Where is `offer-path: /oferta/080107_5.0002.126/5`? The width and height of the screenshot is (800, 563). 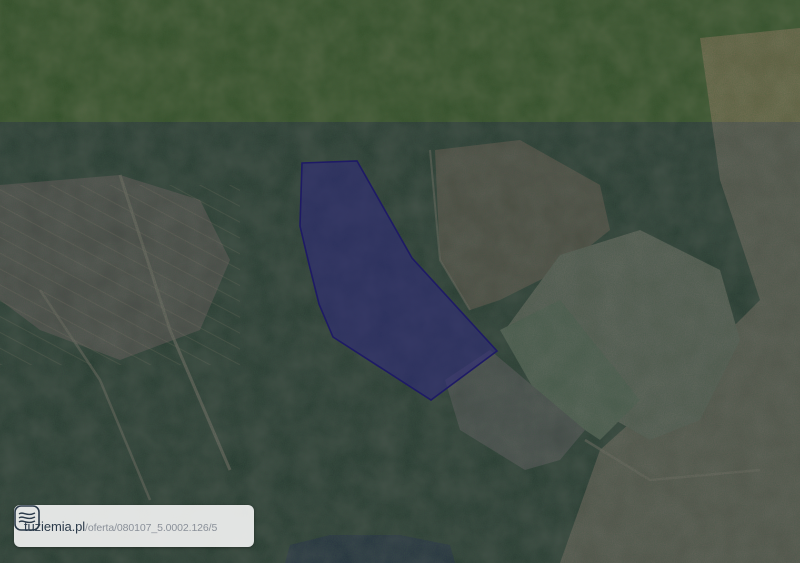
offer-path: /oferta/080107_5.0002.126/5 is located at coordinates (151, 527).